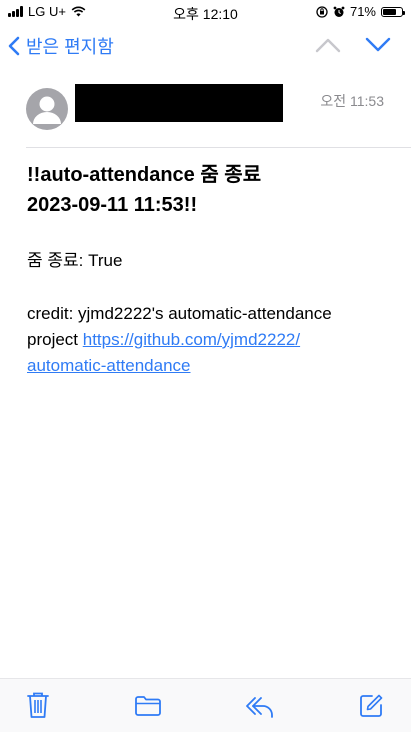 The height and width of the screenshot is (732, 411). What do you see at coordinates (352, 101) in the screenshot?
I see `email-time: 오전 11:53` at bounding box center [352, 101].